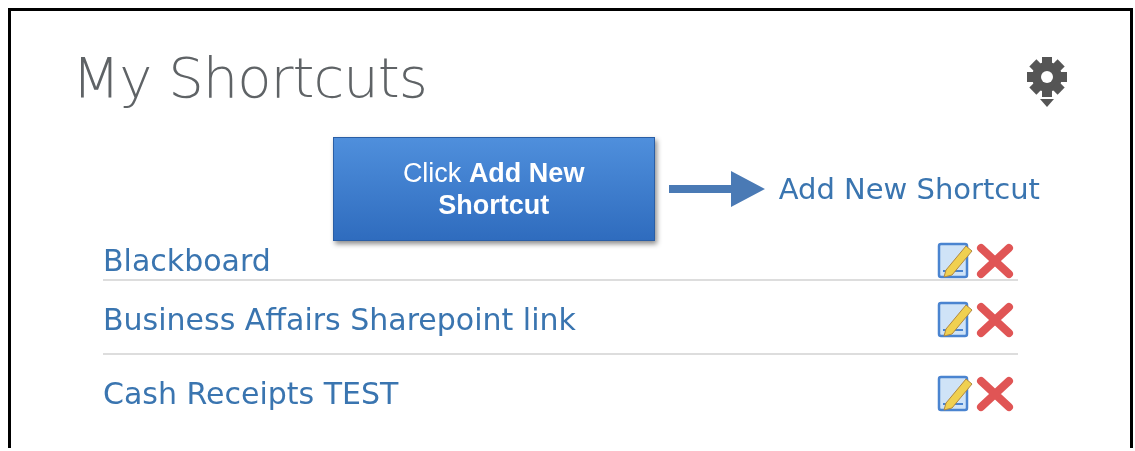 Image resolution: width=1135 pixels, height=451 pixels. I want to click on shortcut-link: Business Affairs Sharepoint link, so click(339, 319).